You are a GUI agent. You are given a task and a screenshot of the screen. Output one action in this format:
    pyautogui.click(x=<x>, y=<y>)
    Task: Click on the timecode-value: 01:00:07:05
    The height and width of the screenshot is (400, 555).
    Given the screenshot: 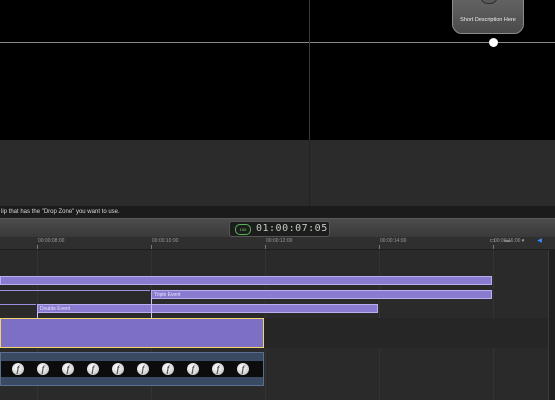 What is the action you would take?
    pyautogui.click(x=292, y=228)
    